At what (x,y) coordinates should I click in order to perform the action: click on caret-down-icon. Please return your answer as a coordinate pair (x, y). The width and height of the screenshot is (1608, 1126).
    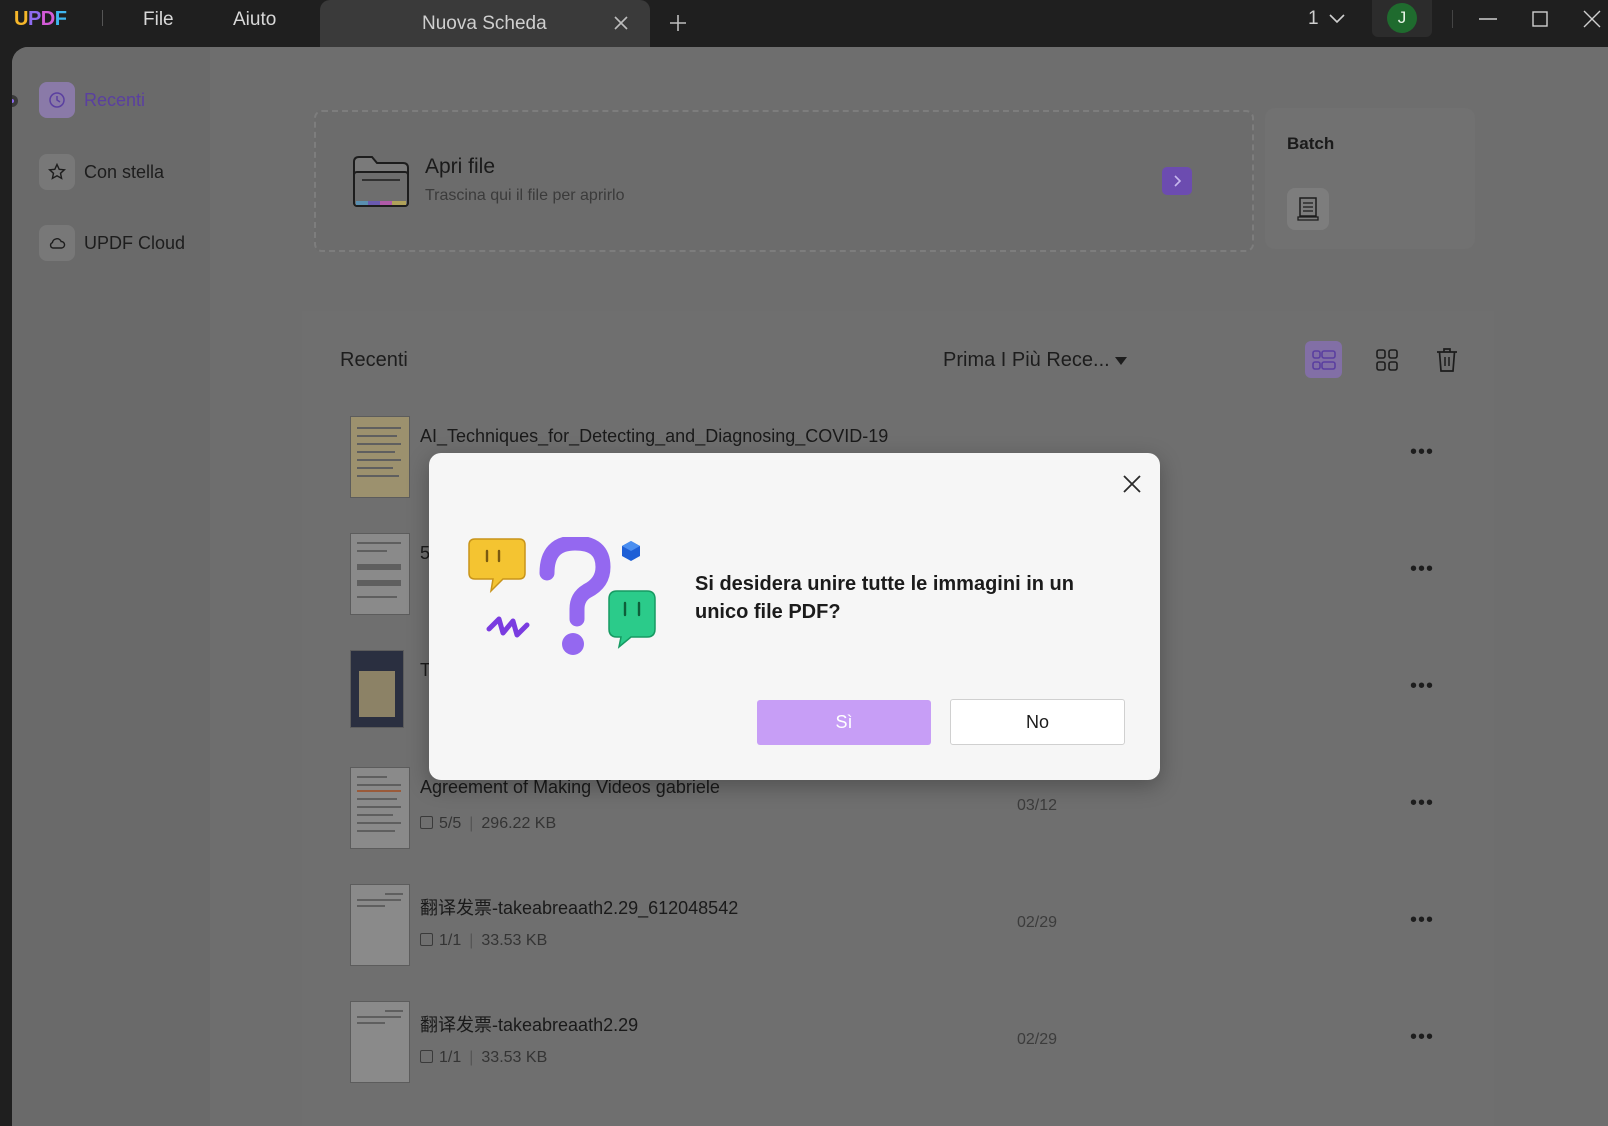
    Looking at the image, I should click on (1121, 361).